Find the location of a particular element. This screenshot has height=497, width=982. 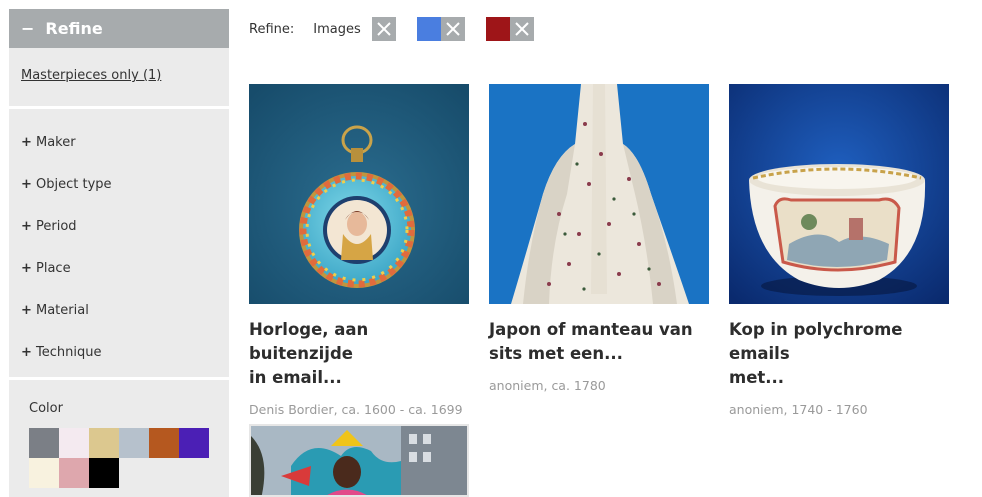

facet-maker: + Maker is located at coordinates (119, 142).